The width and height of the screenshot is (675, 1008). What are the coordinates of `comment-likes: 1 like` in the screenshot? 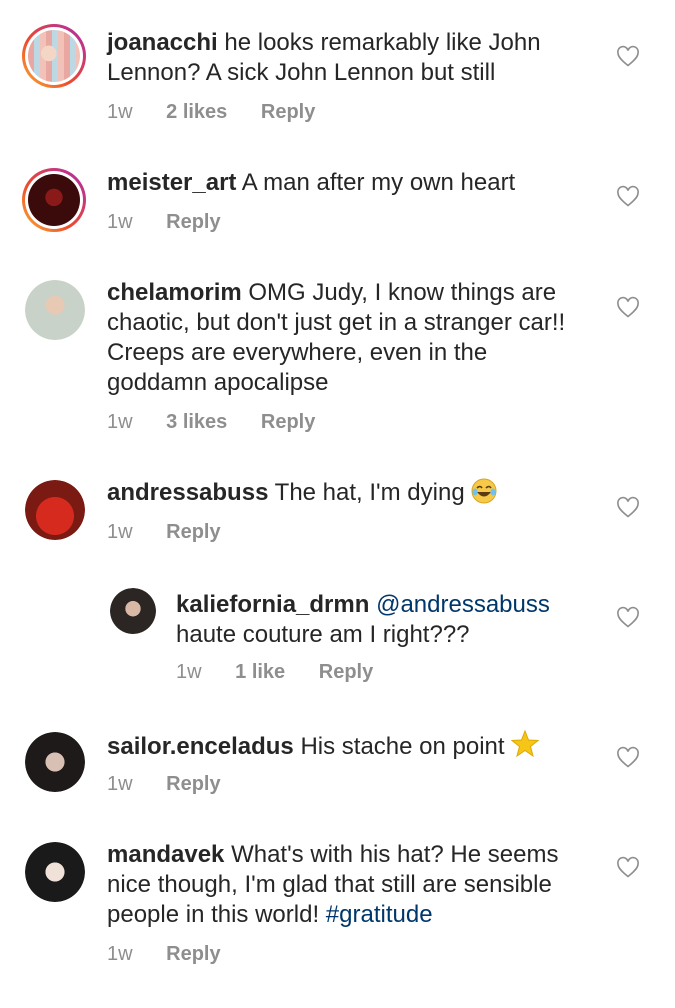 It's located at (260, 672).